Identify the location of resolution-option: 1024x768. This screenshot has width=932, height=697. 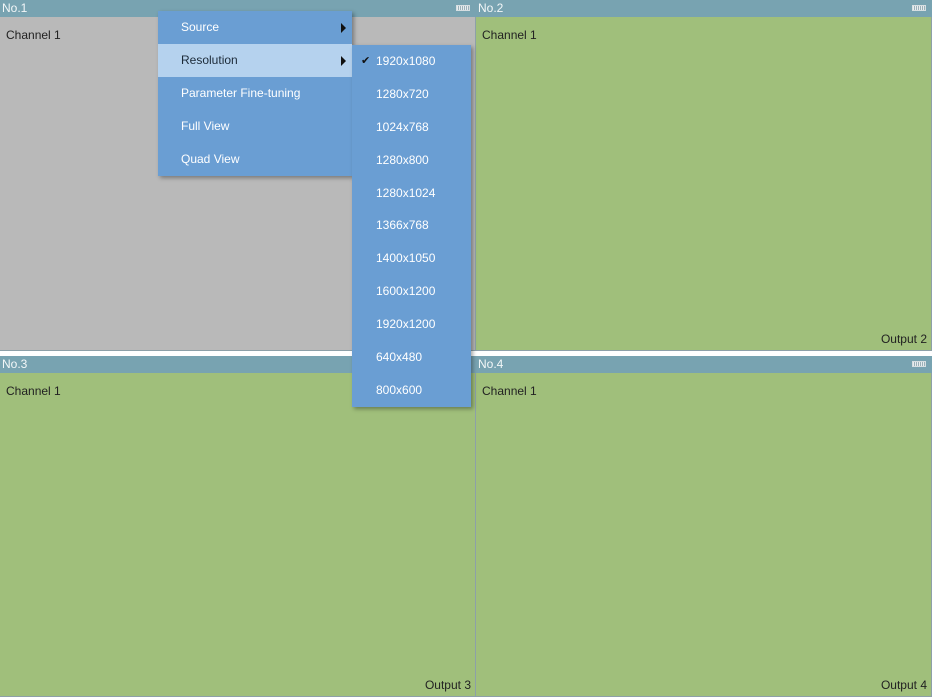
(411, 127).